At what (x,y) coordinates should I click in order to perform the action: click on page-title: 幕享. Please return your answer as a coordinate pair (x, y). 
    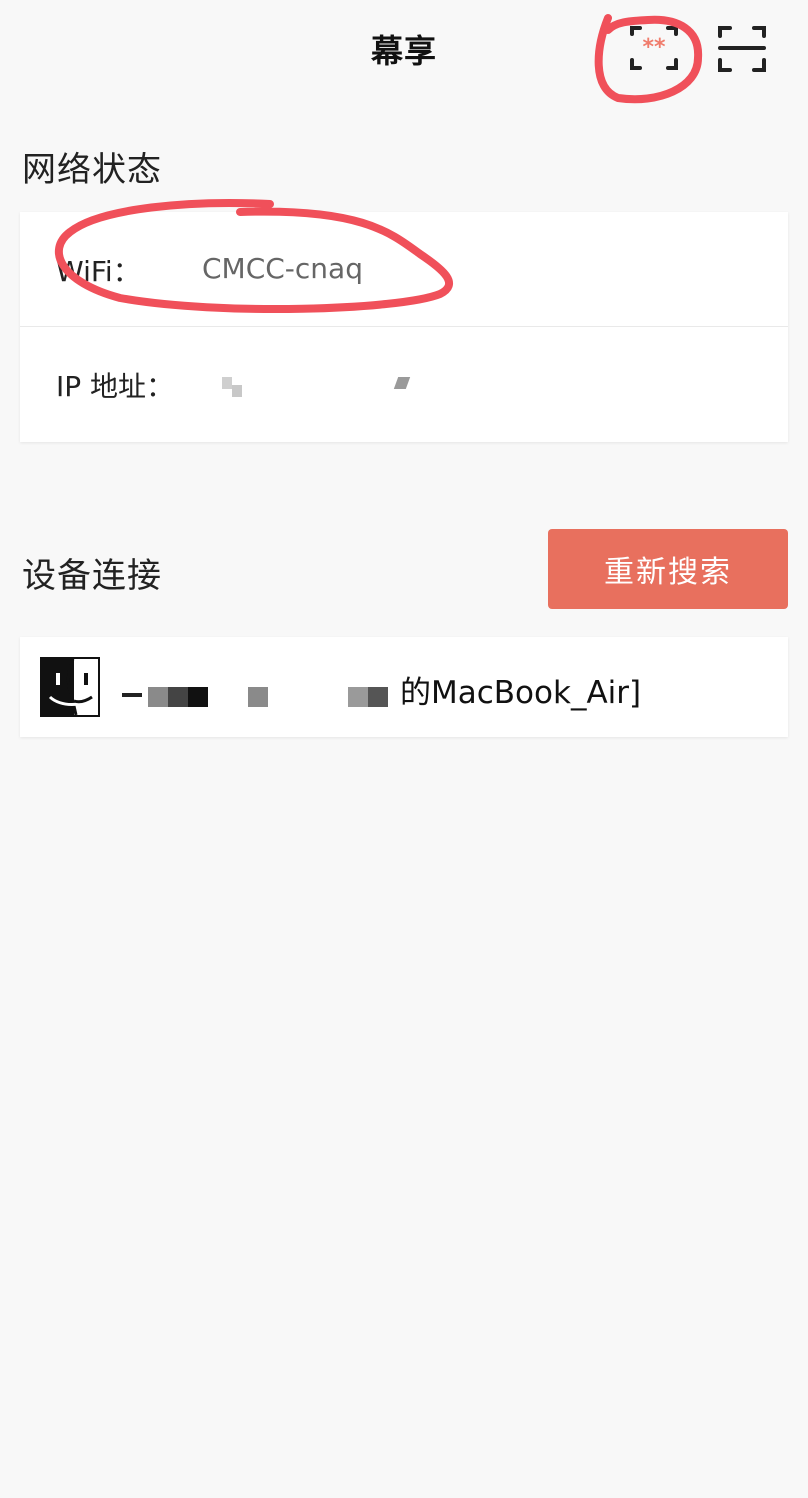
    Looking at the image, I should click on (403, 51).